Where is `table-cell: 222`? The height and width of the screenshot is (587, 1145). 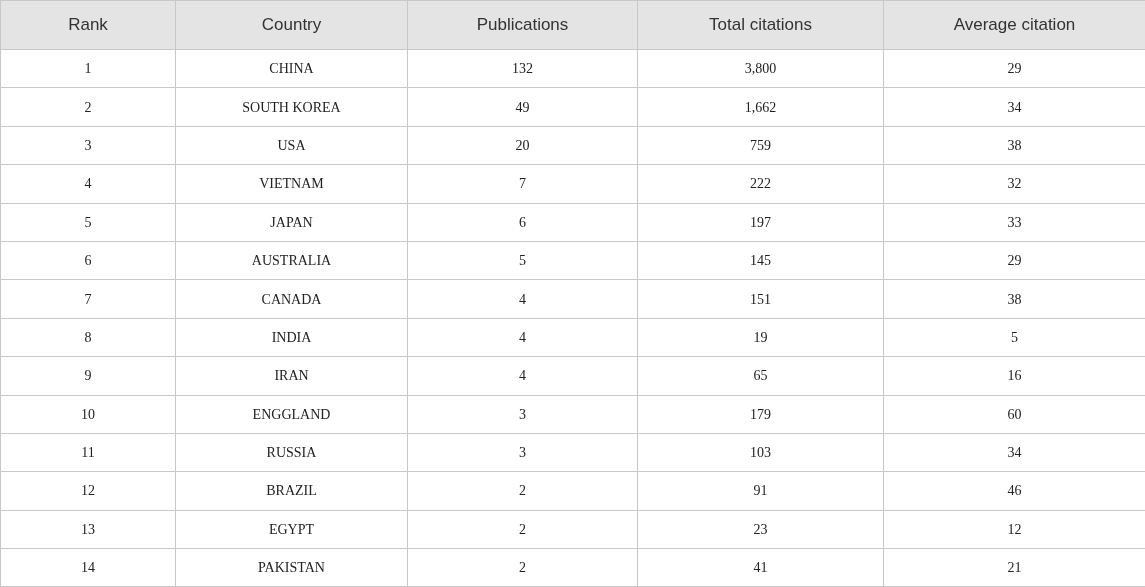
table-cell: 222 is located at coordinates (760, 184).